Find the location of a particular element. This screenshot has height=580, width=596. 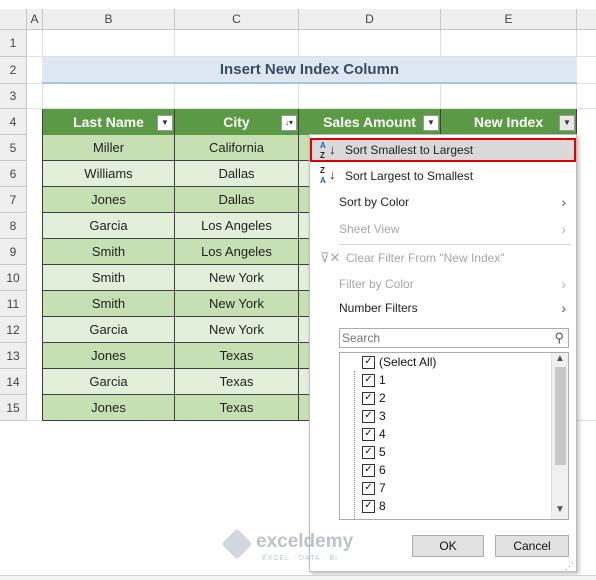

sort-ascending-label: Sort Smallest to Largest is located at coordinates (409, 150).